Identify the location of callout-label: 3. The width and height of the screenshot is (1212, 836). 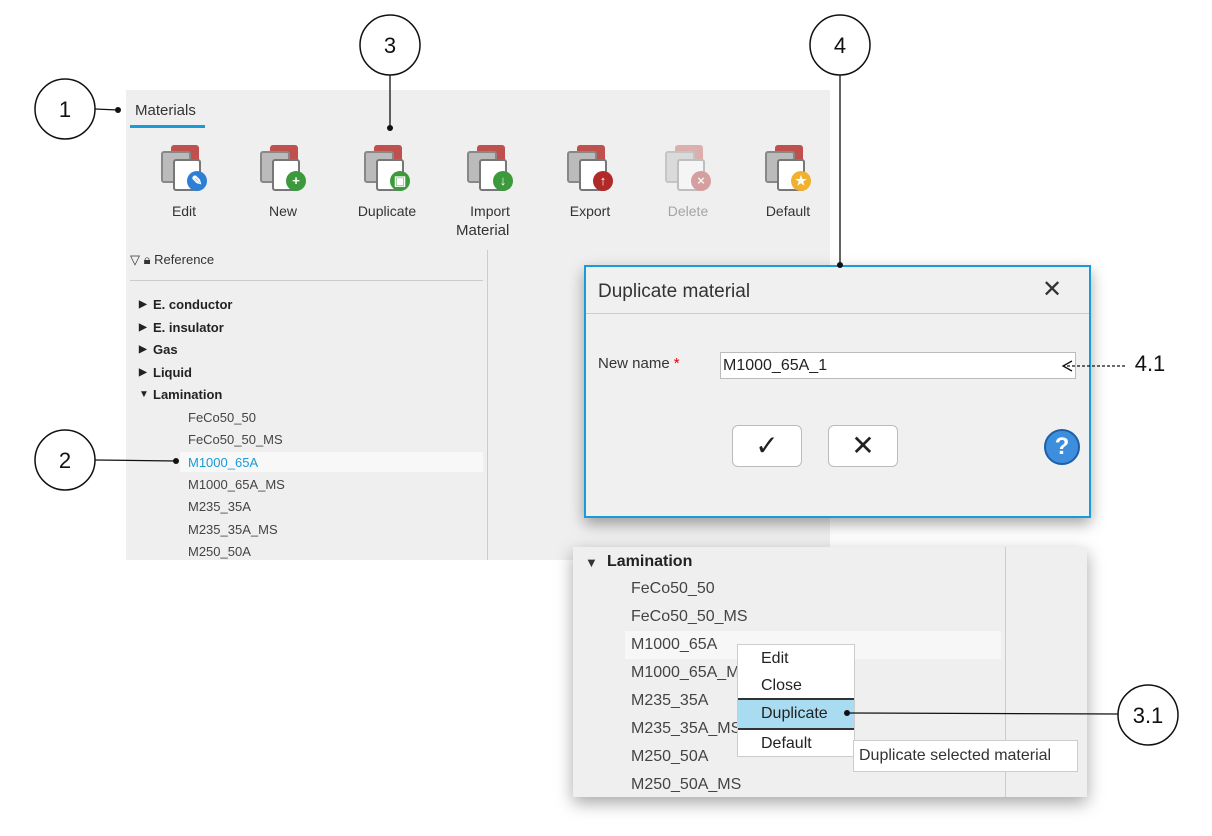
(390, 45).